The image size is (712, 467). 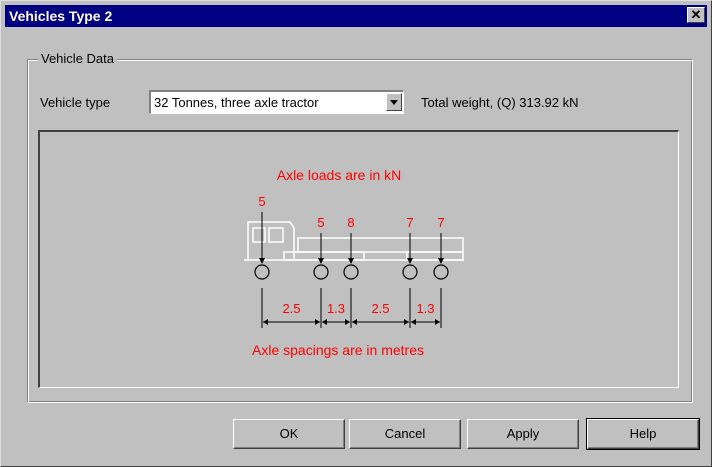 I want to click on axle-loads-caption: Axle loads are in kN, so click(x=339, y=175).